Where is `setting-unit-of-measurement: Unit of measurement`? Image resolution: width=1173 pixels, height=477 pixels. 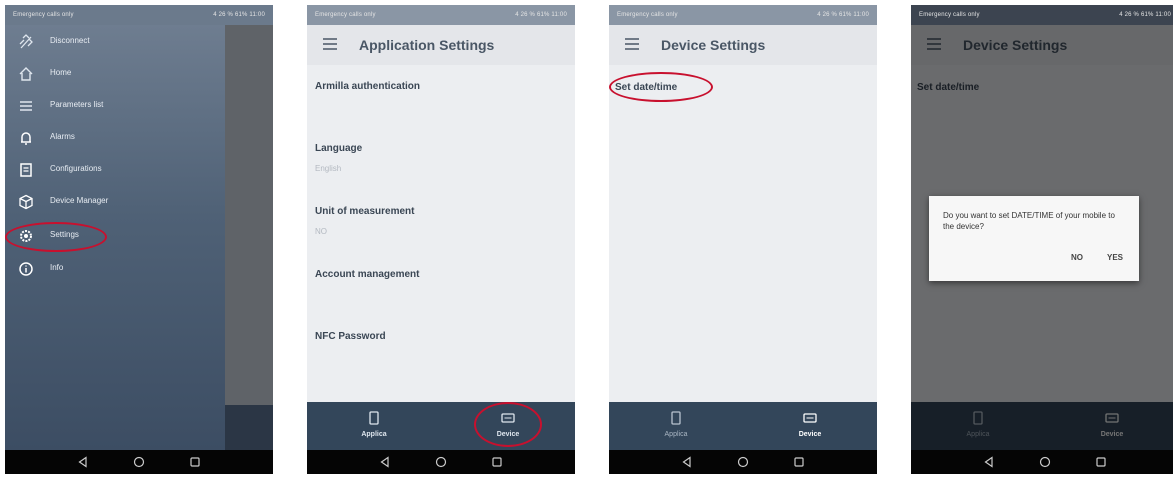 setting-unit-of-measurement: Unit of measurement is located at coordinates (364, 211).